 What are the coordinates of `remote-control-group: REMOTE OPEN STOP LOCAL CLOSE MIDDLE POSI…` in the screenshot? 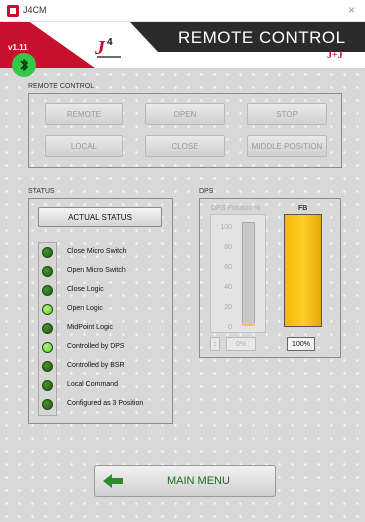 It's located at (185, 130).